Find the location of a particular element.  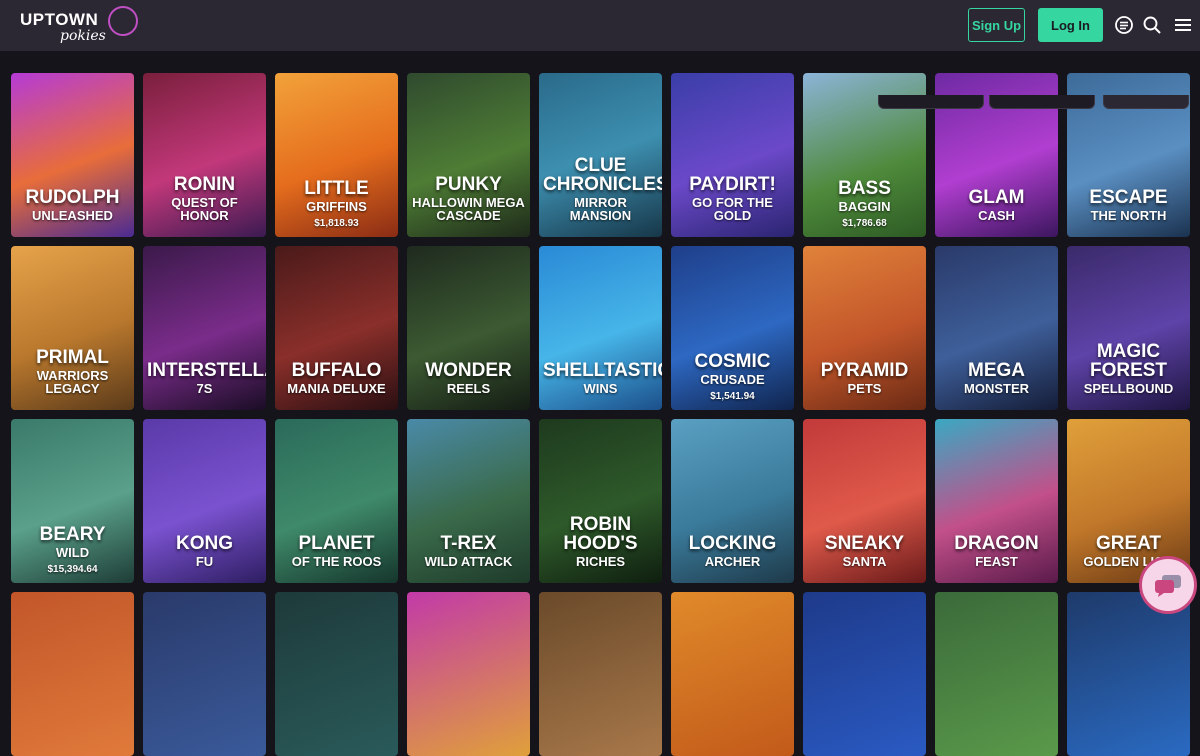

sign-up-button: Sign Up is located at coordinates (996, 25).